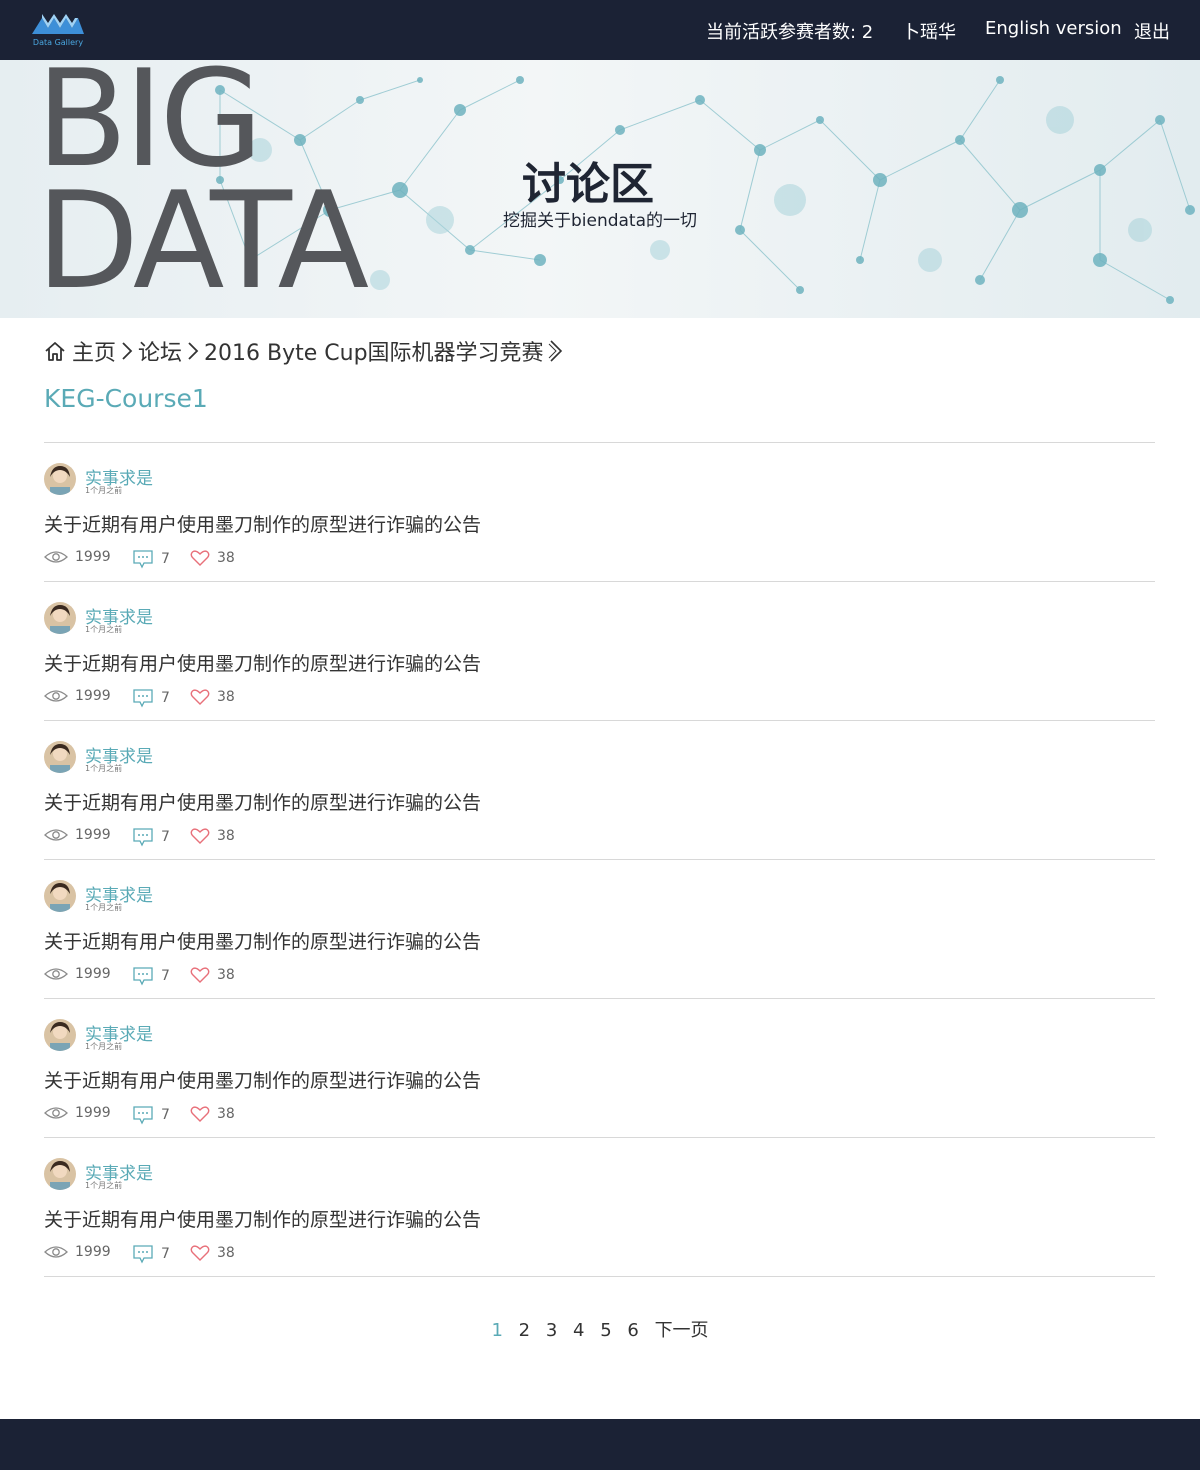  I want to click on page-2-link: 2, so click(524, 1330).